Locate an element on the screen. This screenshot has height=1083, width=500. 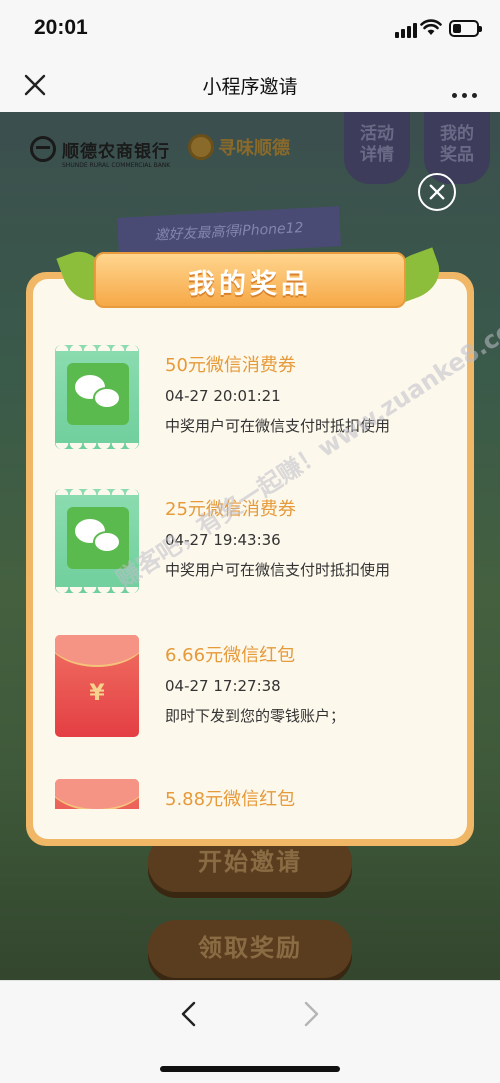
activity-details-button: 活动详情 is located at coordinates (377, 148).